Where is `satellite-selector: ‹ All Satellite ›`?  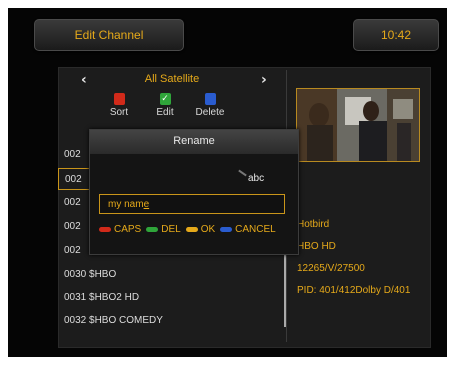
satellite-selector: ‹ All Satellite › is located at coordinates (172, 80).